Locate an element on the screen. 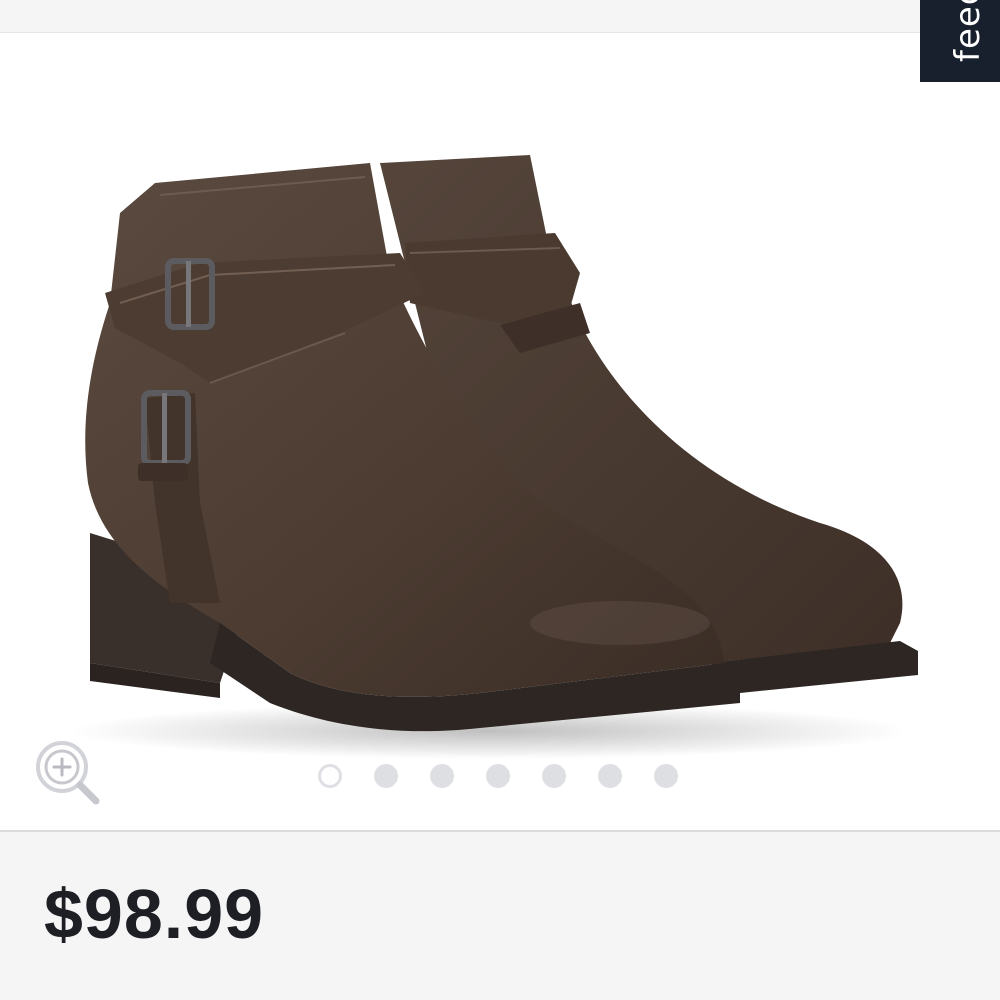 This screenshot has width=1000, height=1000. top-strip is located at coordinates (500, 16).